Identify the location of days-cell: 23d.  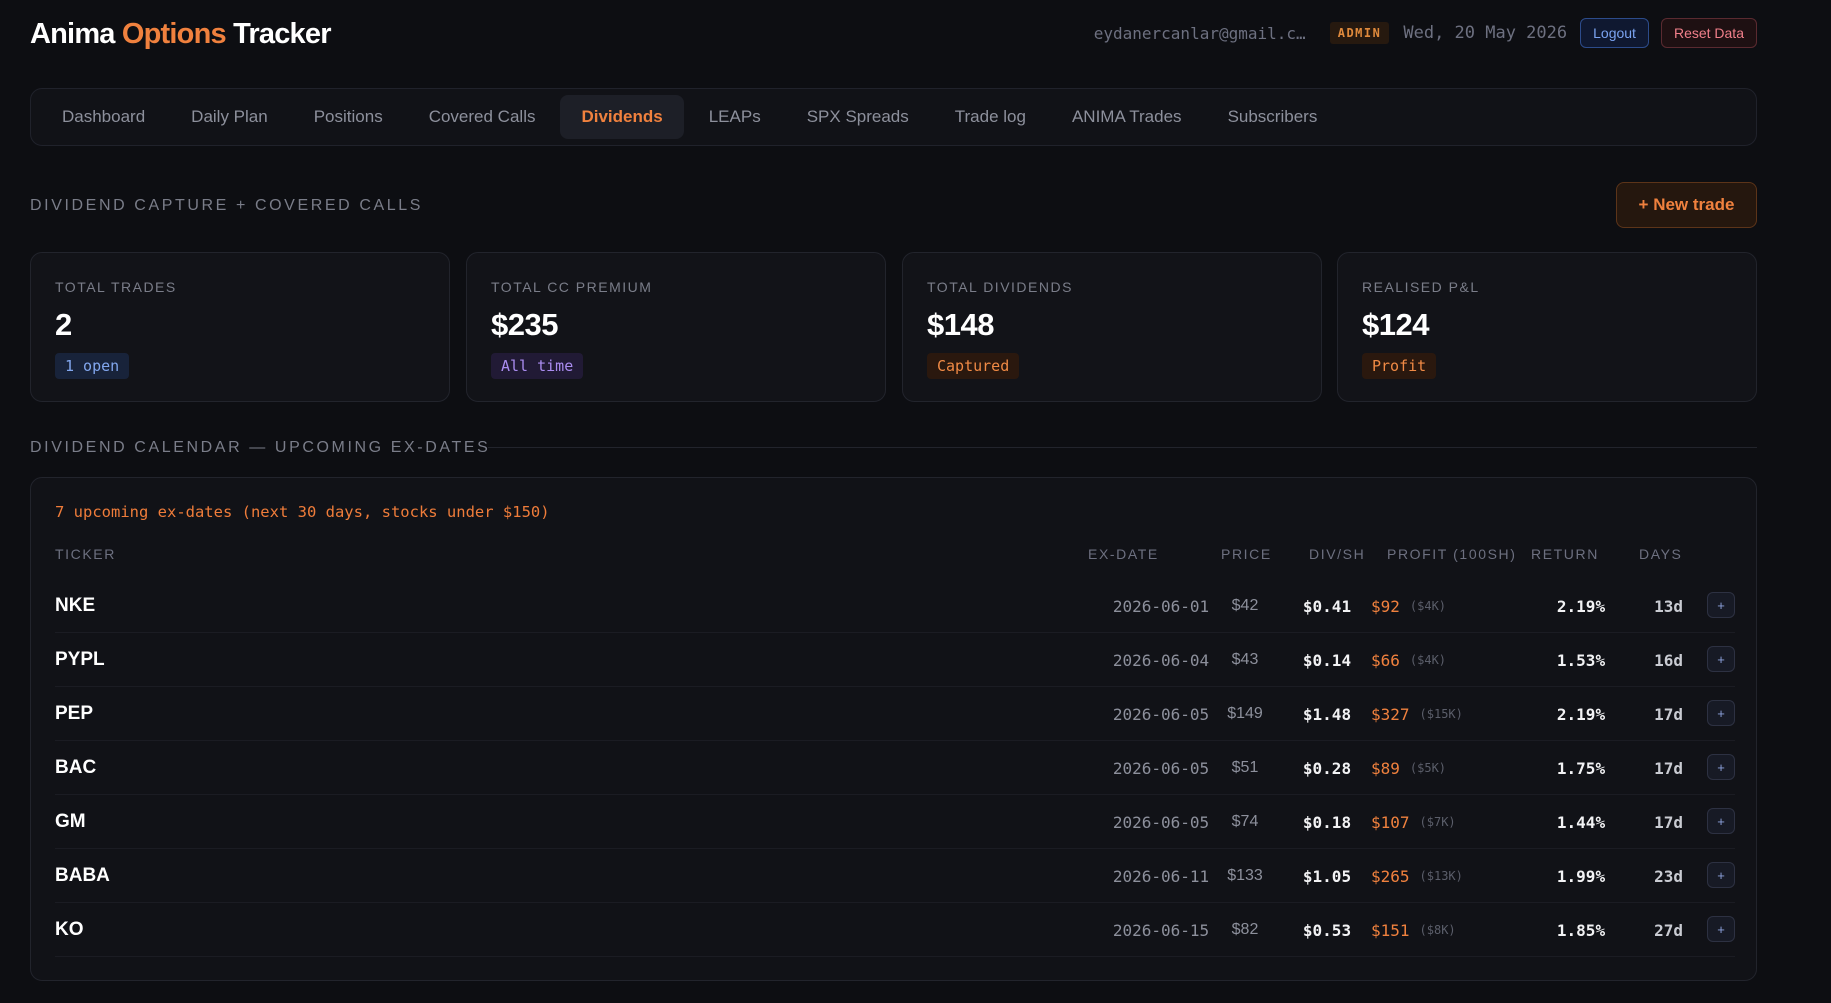
(1668, 876).